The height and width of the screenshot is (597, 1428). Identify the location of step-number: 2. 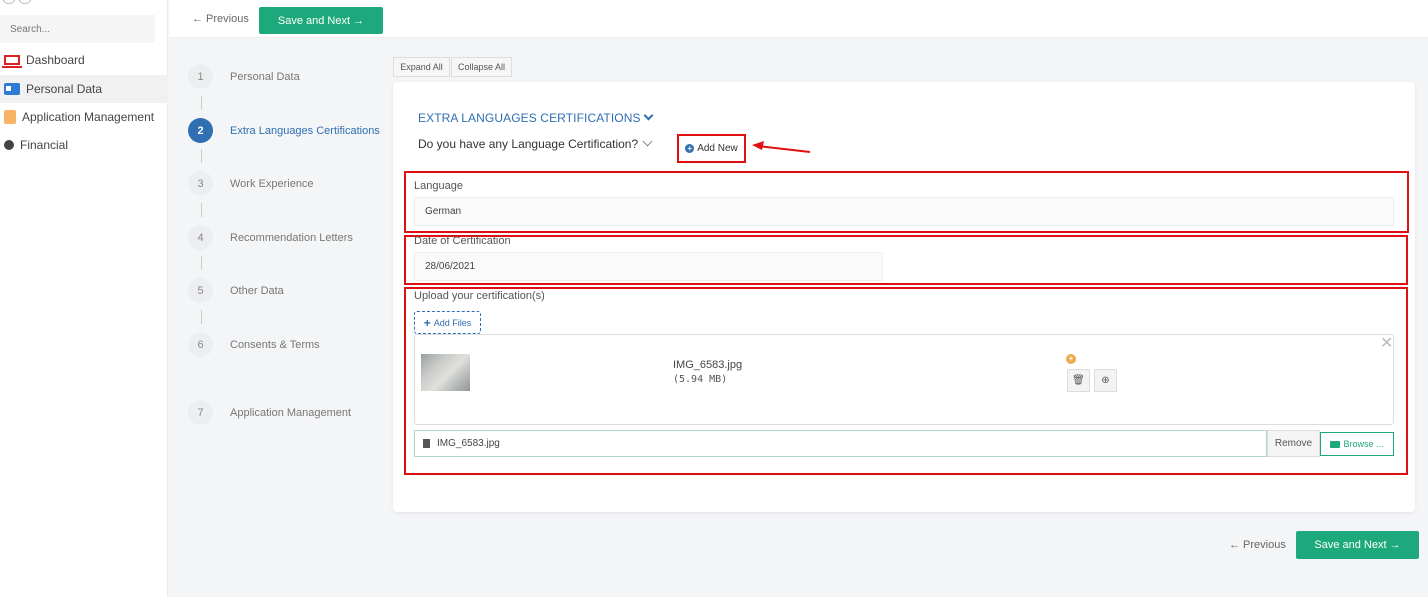
(200, 130).